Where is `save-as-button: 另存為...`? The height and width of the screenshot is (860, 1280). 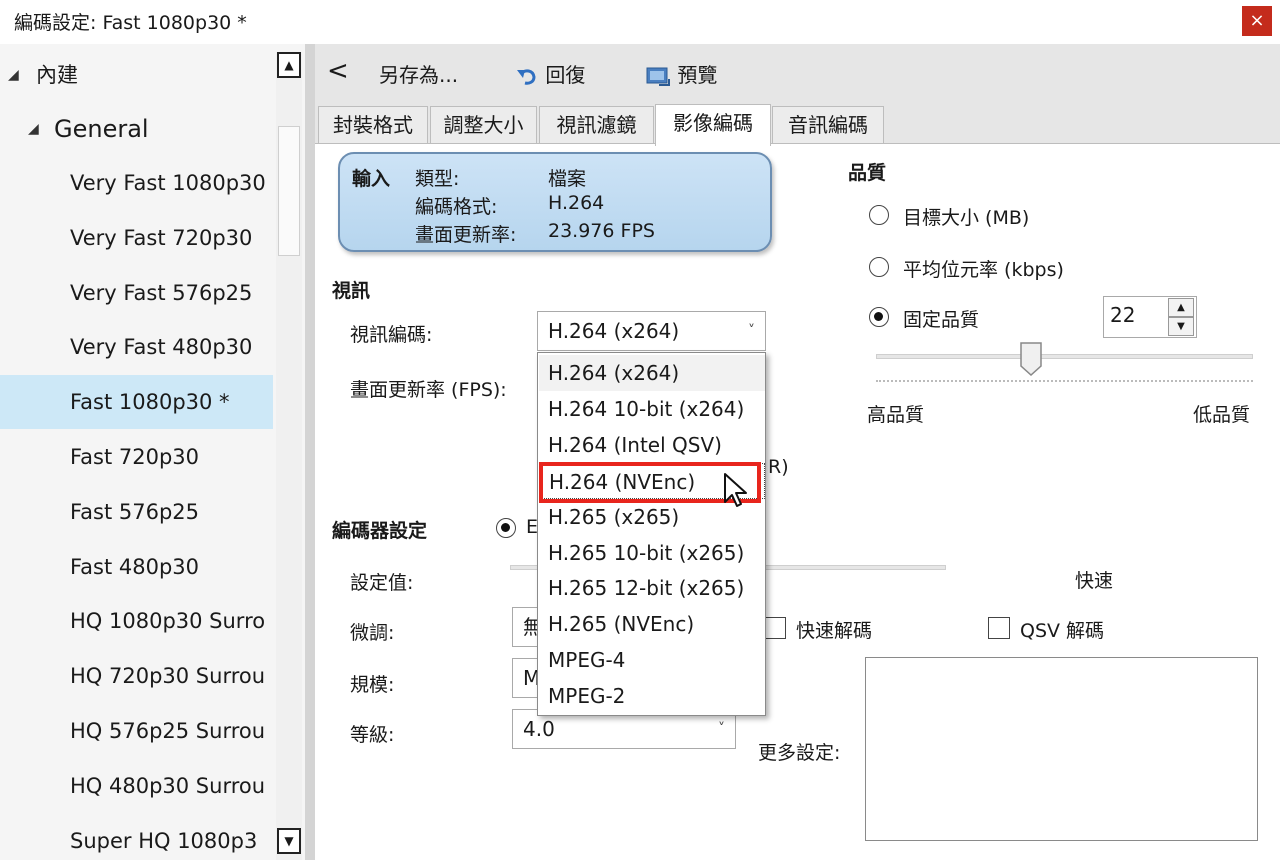 save-as-button: 另存為... is located at coordinates (418, 75).